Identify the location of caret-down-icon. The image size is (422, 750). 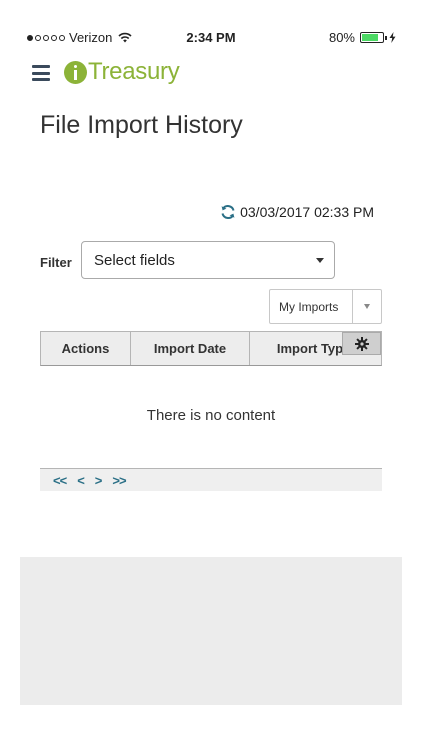
(367, 306).